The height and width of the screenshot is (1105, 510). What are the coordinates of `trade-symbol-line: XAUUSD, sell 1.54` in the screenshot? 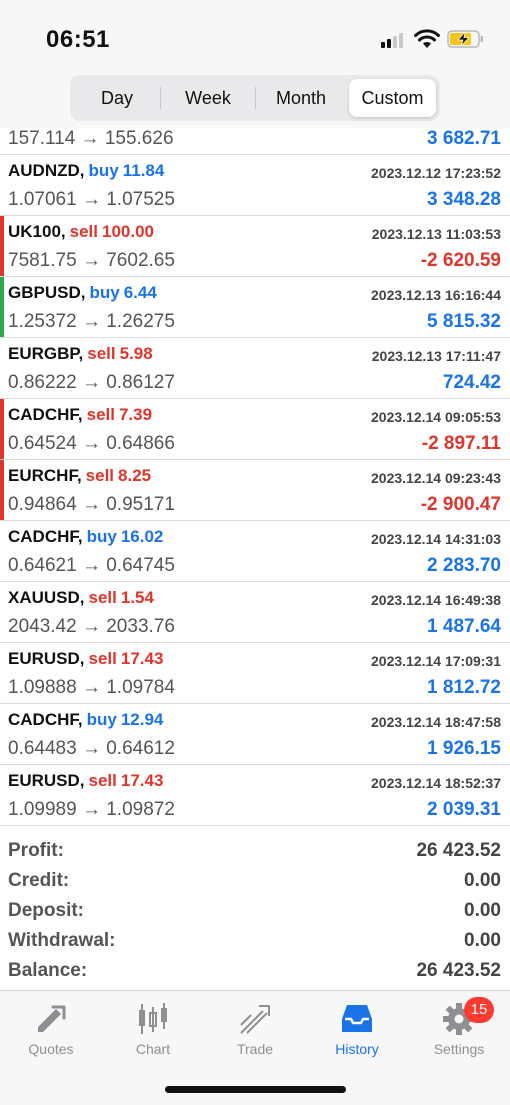 It's located at (81, 598).